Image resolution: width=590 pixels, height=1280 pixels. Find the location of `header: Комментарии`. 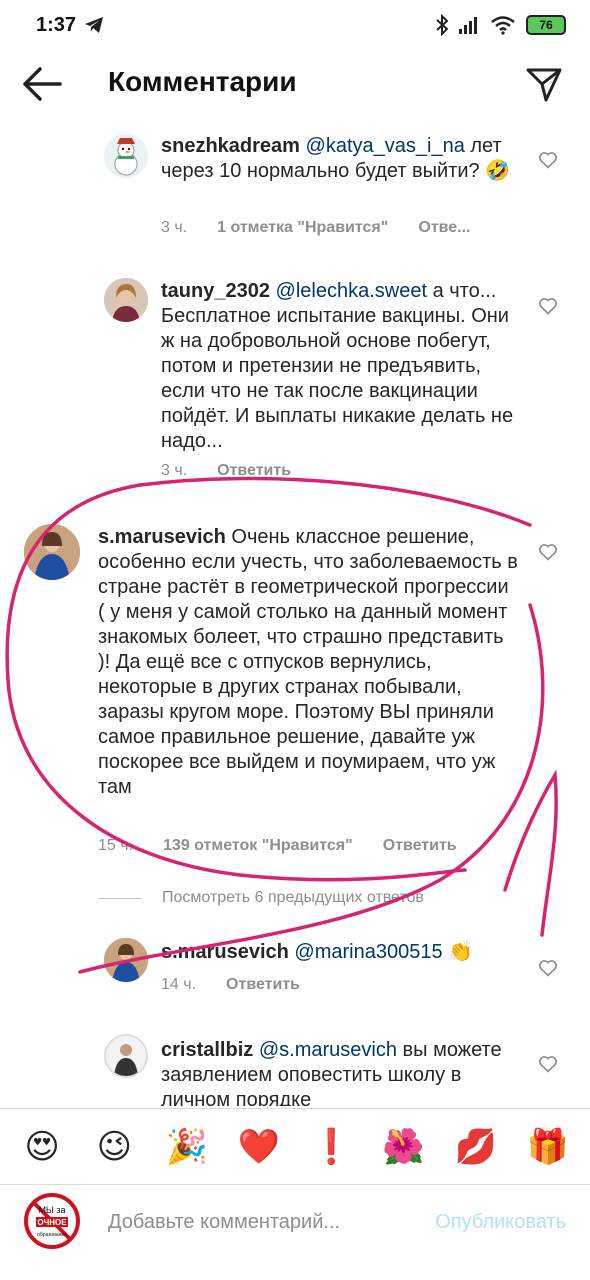

header: Комментарии is located at coordinates (295, 84).